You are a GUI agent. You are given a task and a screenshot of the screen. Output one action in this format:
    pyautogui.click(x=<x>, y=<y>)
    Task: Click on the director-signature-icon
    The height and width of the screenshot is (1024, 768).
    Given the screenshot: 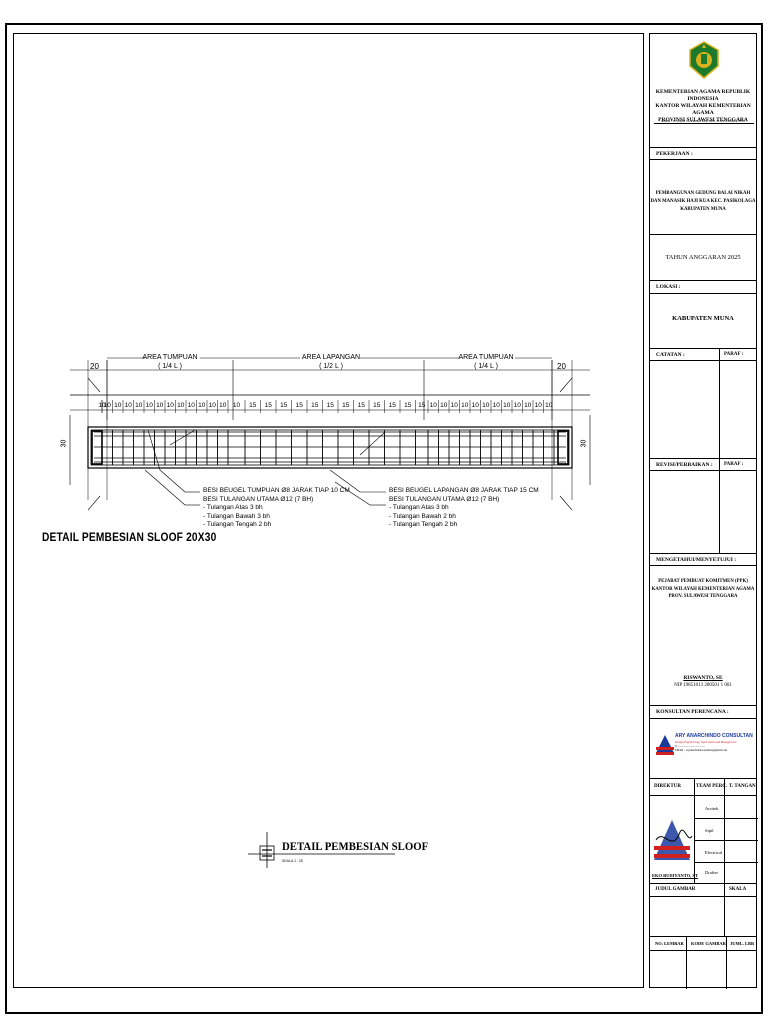 What is the action you would take?
    pyautogui.click(x=673, y=840)
    